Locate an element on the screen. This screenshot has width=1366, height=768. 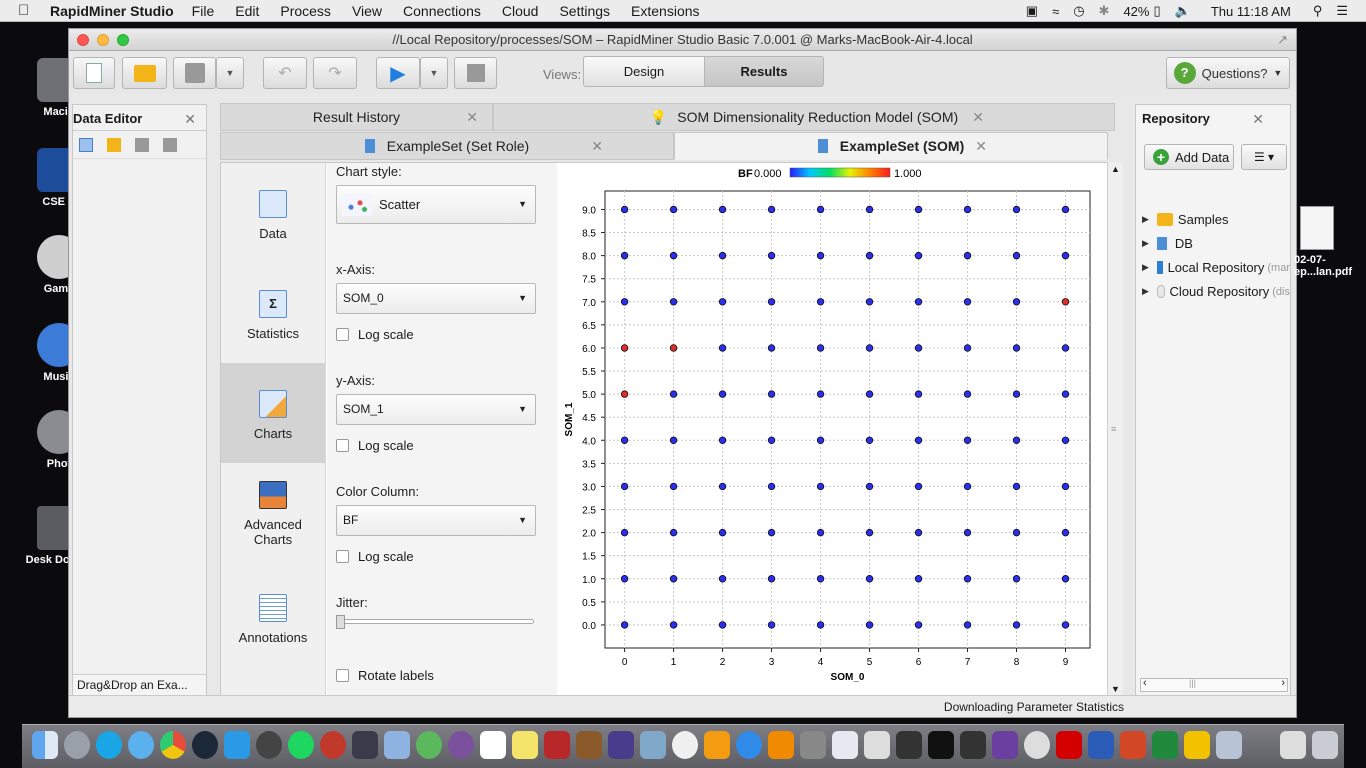
minimize-window-button is located at coordinates (103, 40).